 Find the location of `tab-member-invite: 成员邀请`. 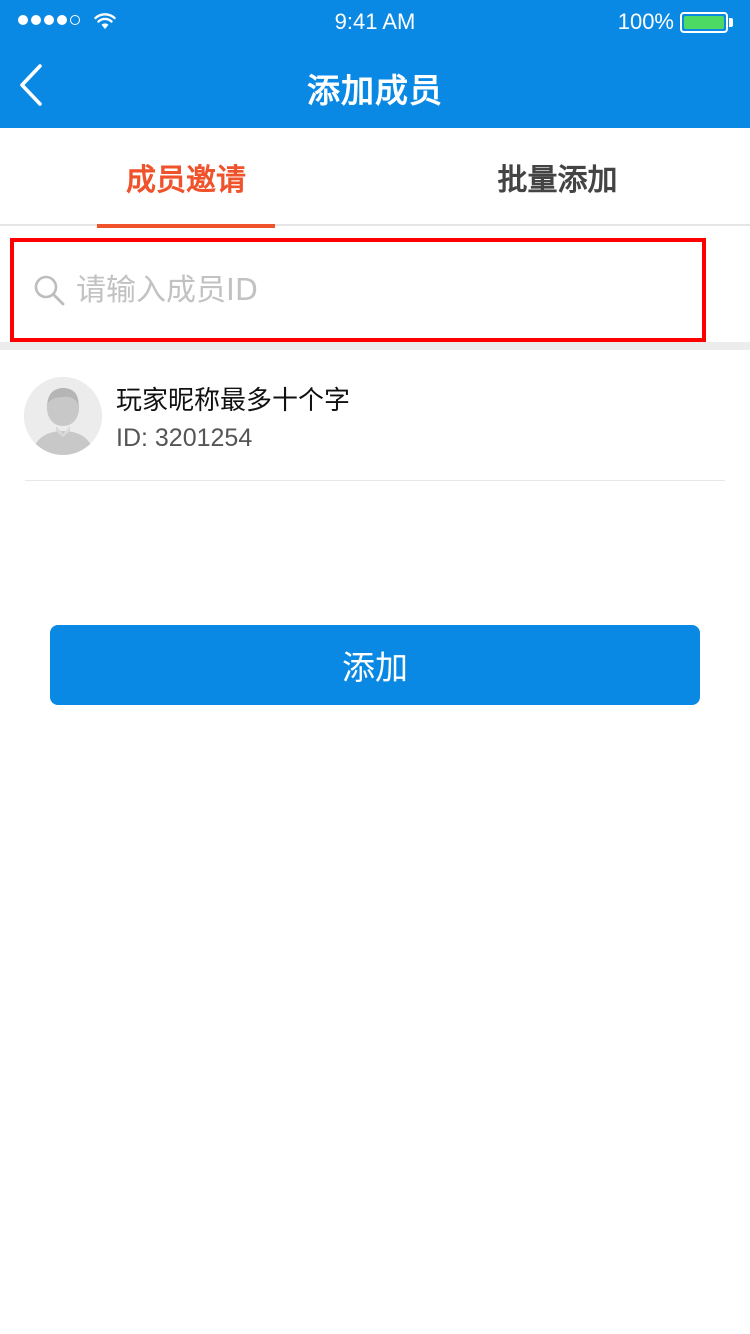

tab-member-invite: 成员邀请 is located at coordinates (186, 177).